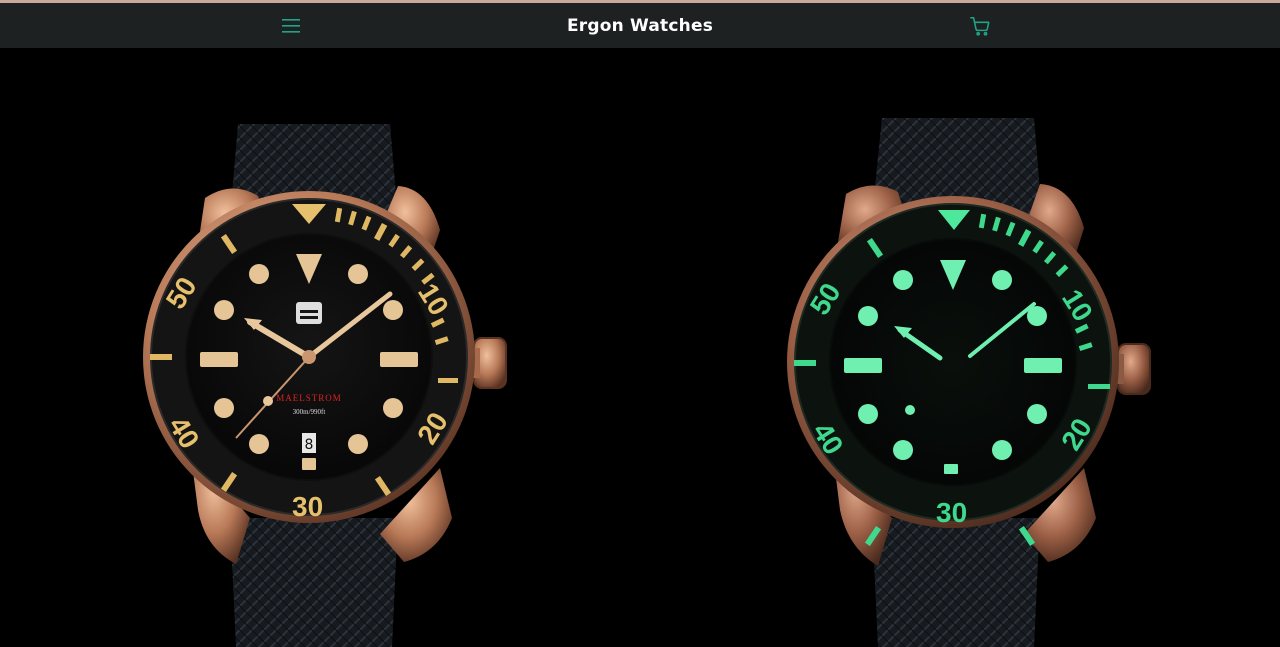 The width and height of the screenshot is (1280, 647). I want to click on svg-text: 8, so click(309, 445).